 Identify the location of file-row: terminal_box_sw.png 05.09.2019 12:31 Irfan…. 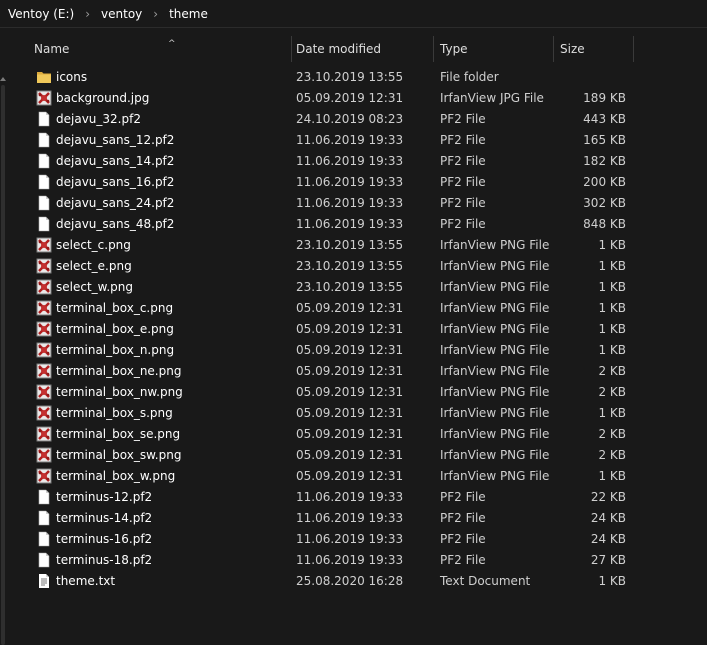
(354, 455).